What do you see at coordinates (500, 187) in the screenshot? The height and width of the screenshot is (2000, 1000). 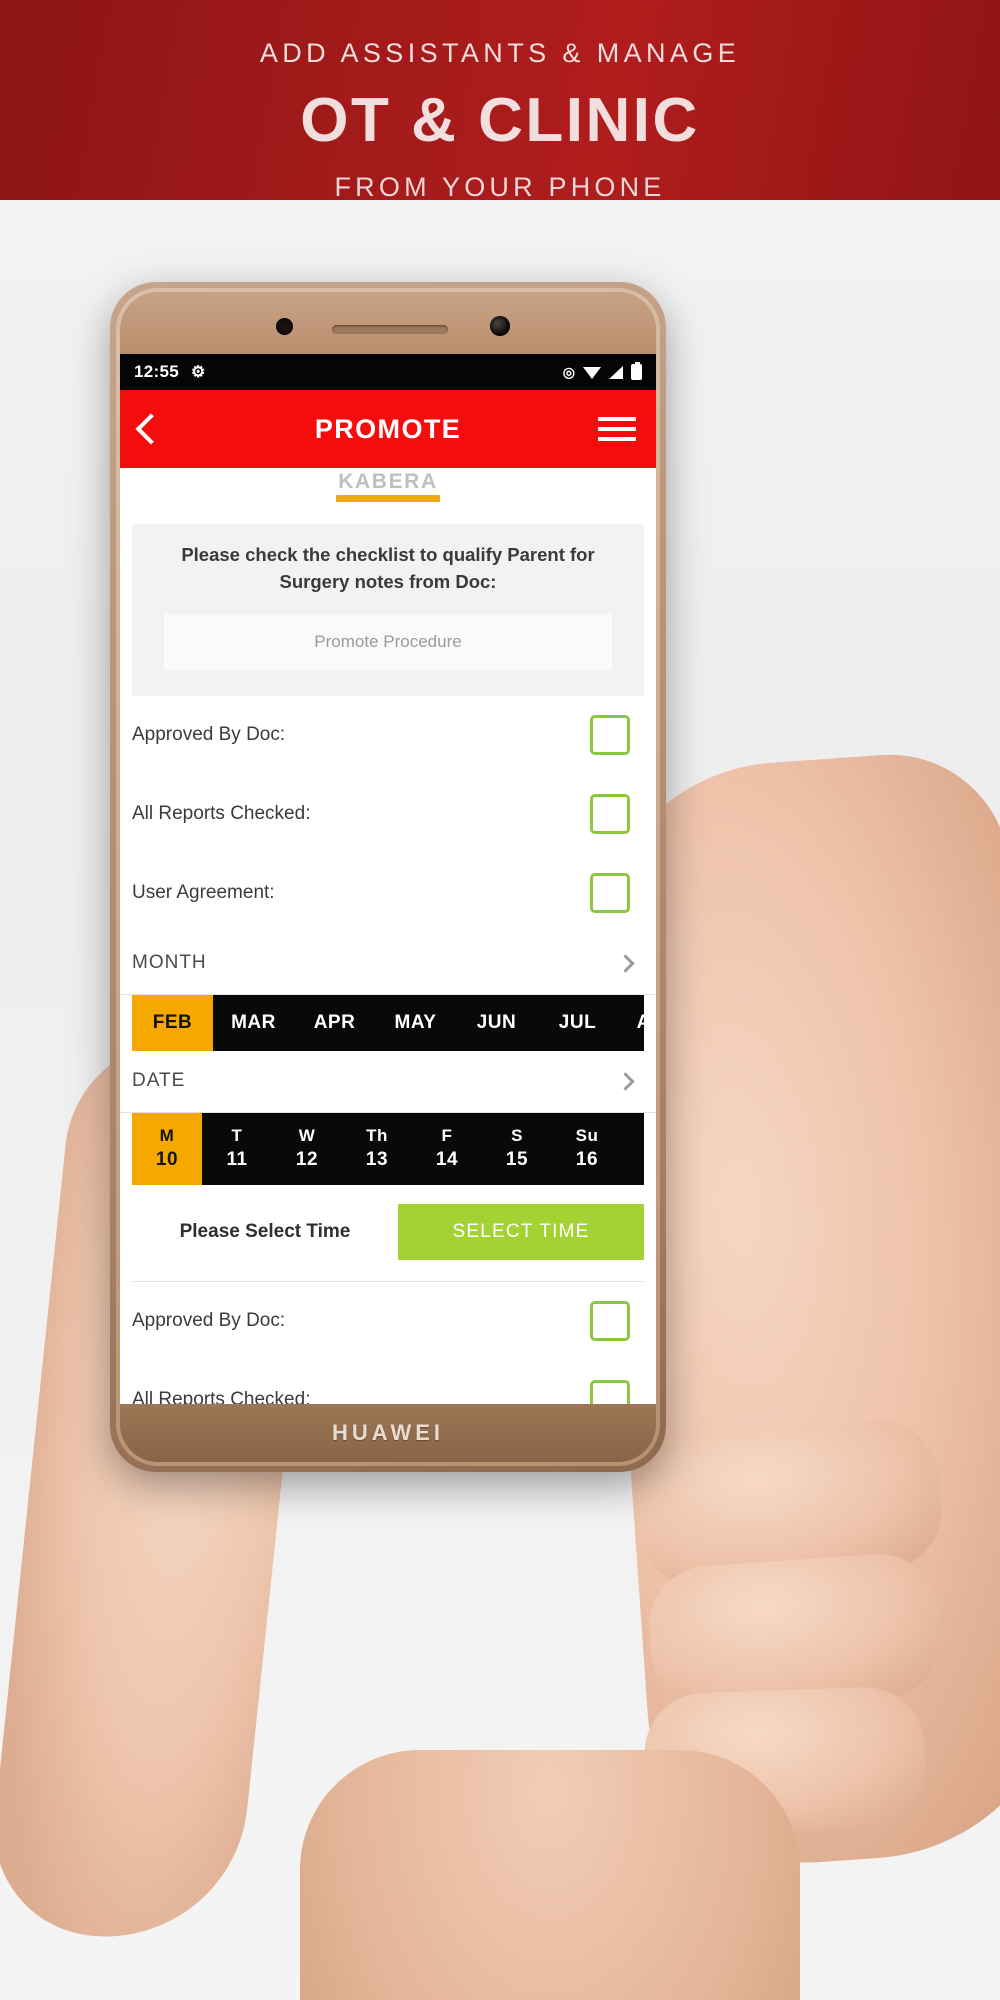 I see `banner-line-3: FROM YOUR PHONE` at bounding box center [500, 187].